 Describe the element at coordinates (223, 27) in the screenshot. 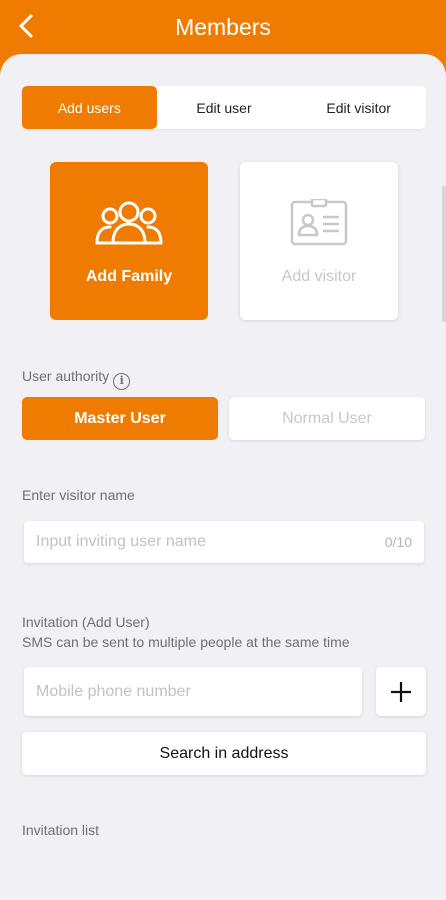

I see `page-title: Members` at that location.